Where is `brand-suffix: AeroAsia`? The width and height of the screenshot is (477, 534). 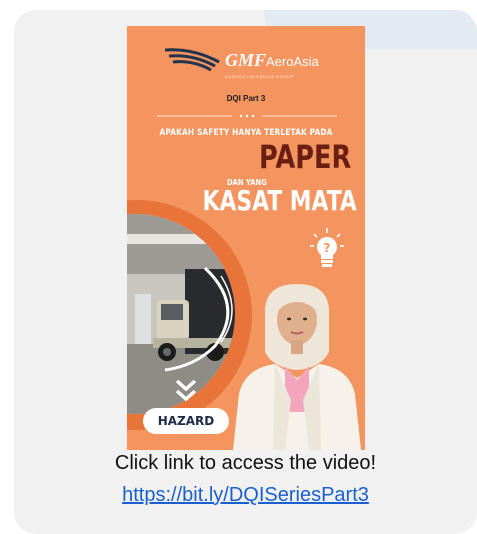 brand-suffix: AeroAsia is located at coordinates (292, 61).